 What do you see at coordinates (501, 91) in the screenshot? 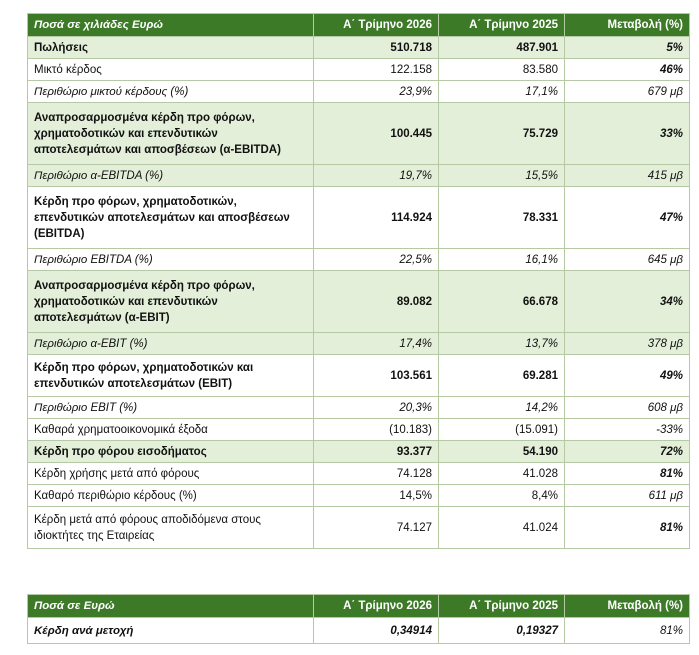
I see `value-q1-2025: 17,1%` at bounding box center [501, 91].